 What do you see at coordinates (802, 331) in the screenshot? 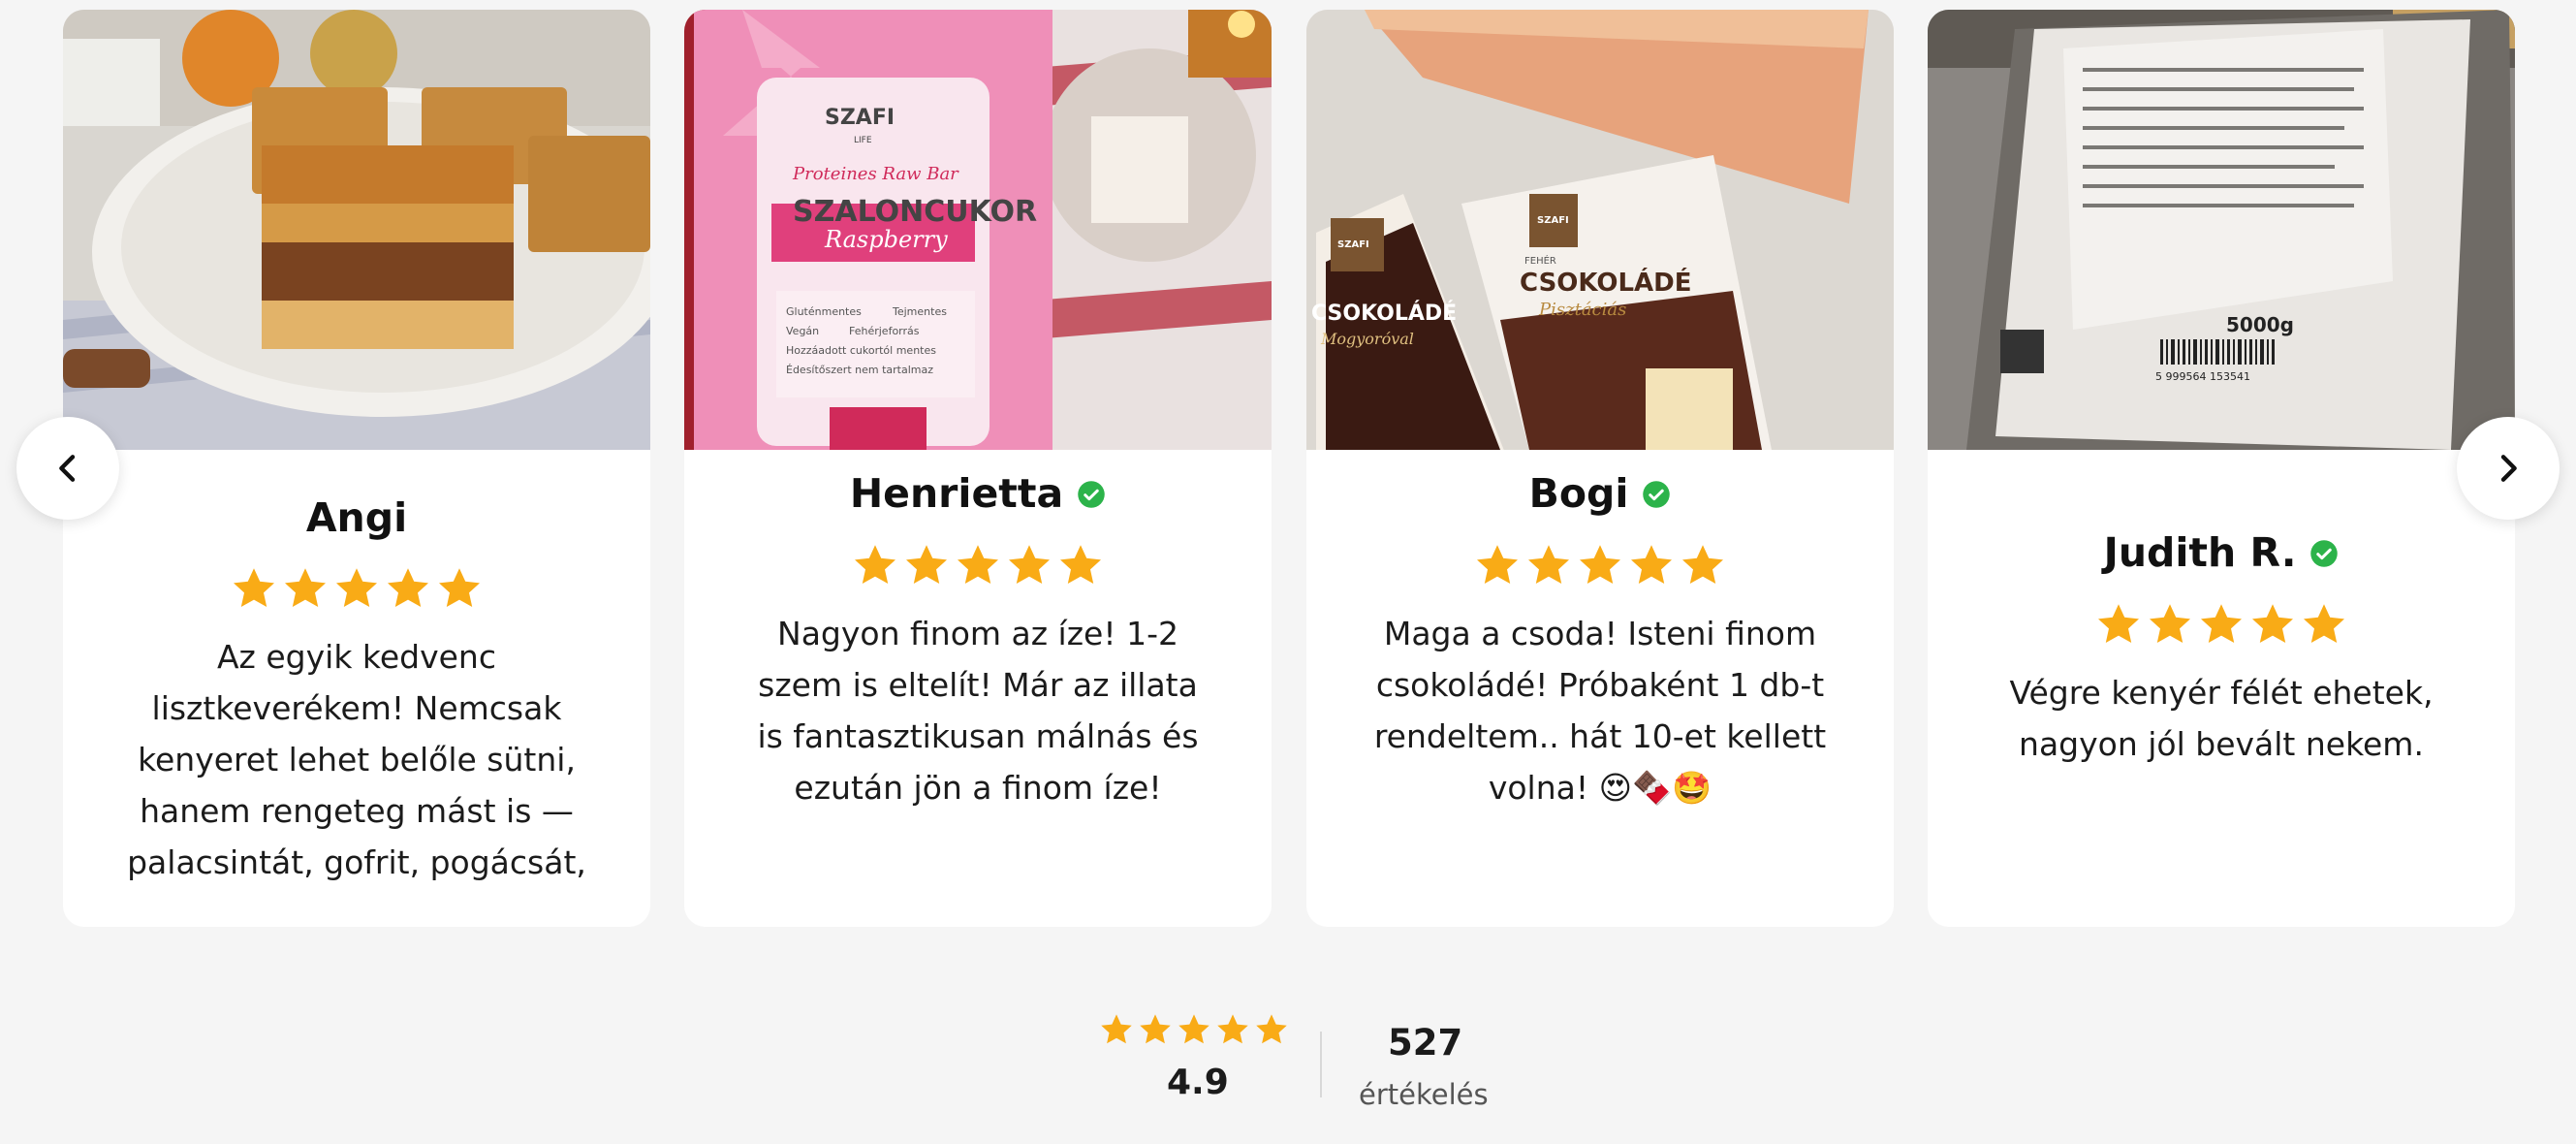
I see `product-check: Vegán` at bounding box center [802, 331].